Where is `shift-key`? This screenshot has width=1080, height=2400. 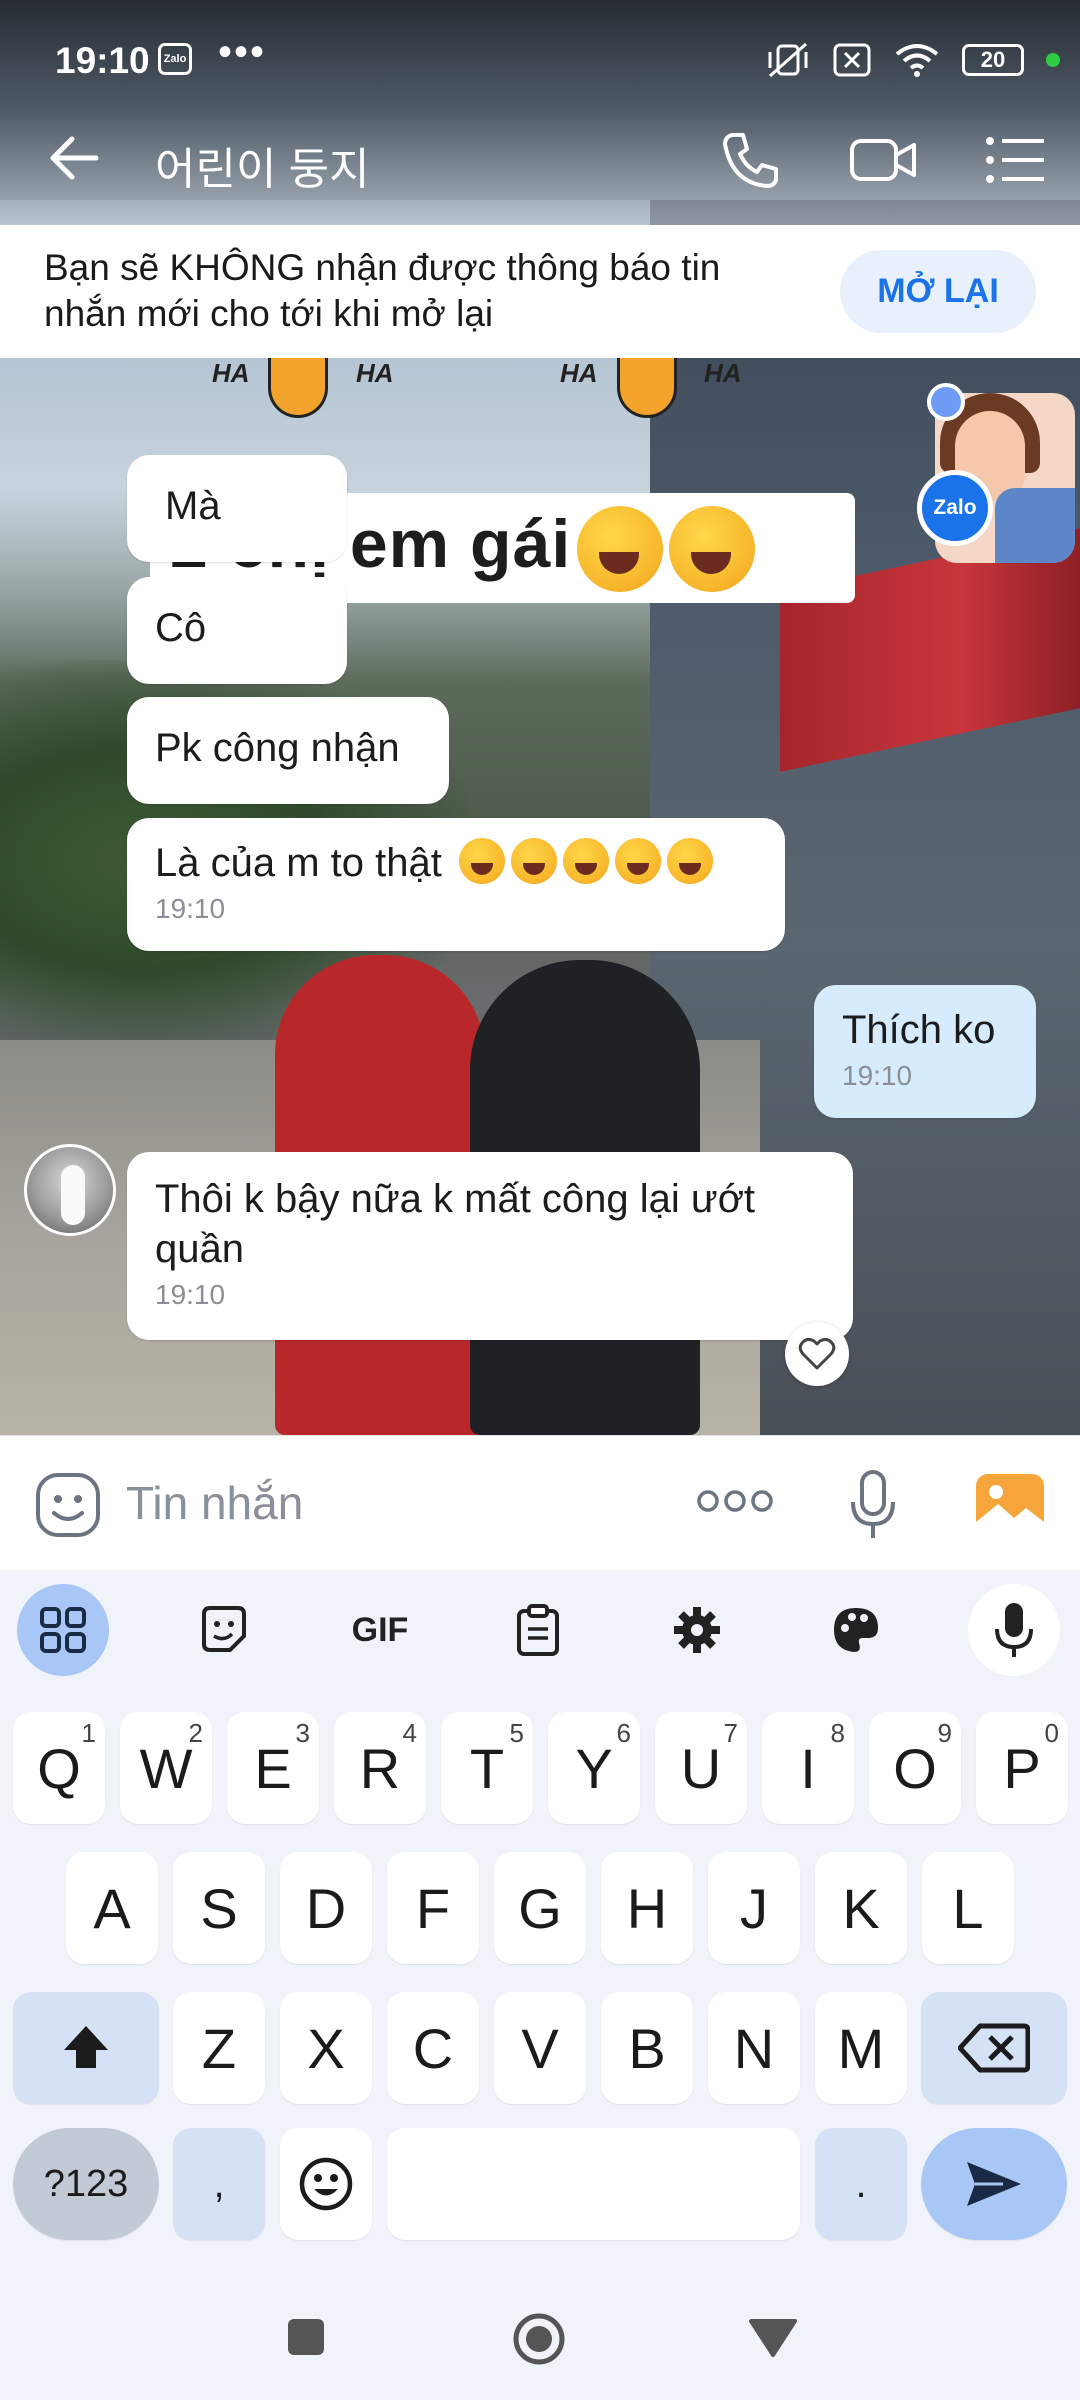
shift-key is located at coordinates (86, 2048).